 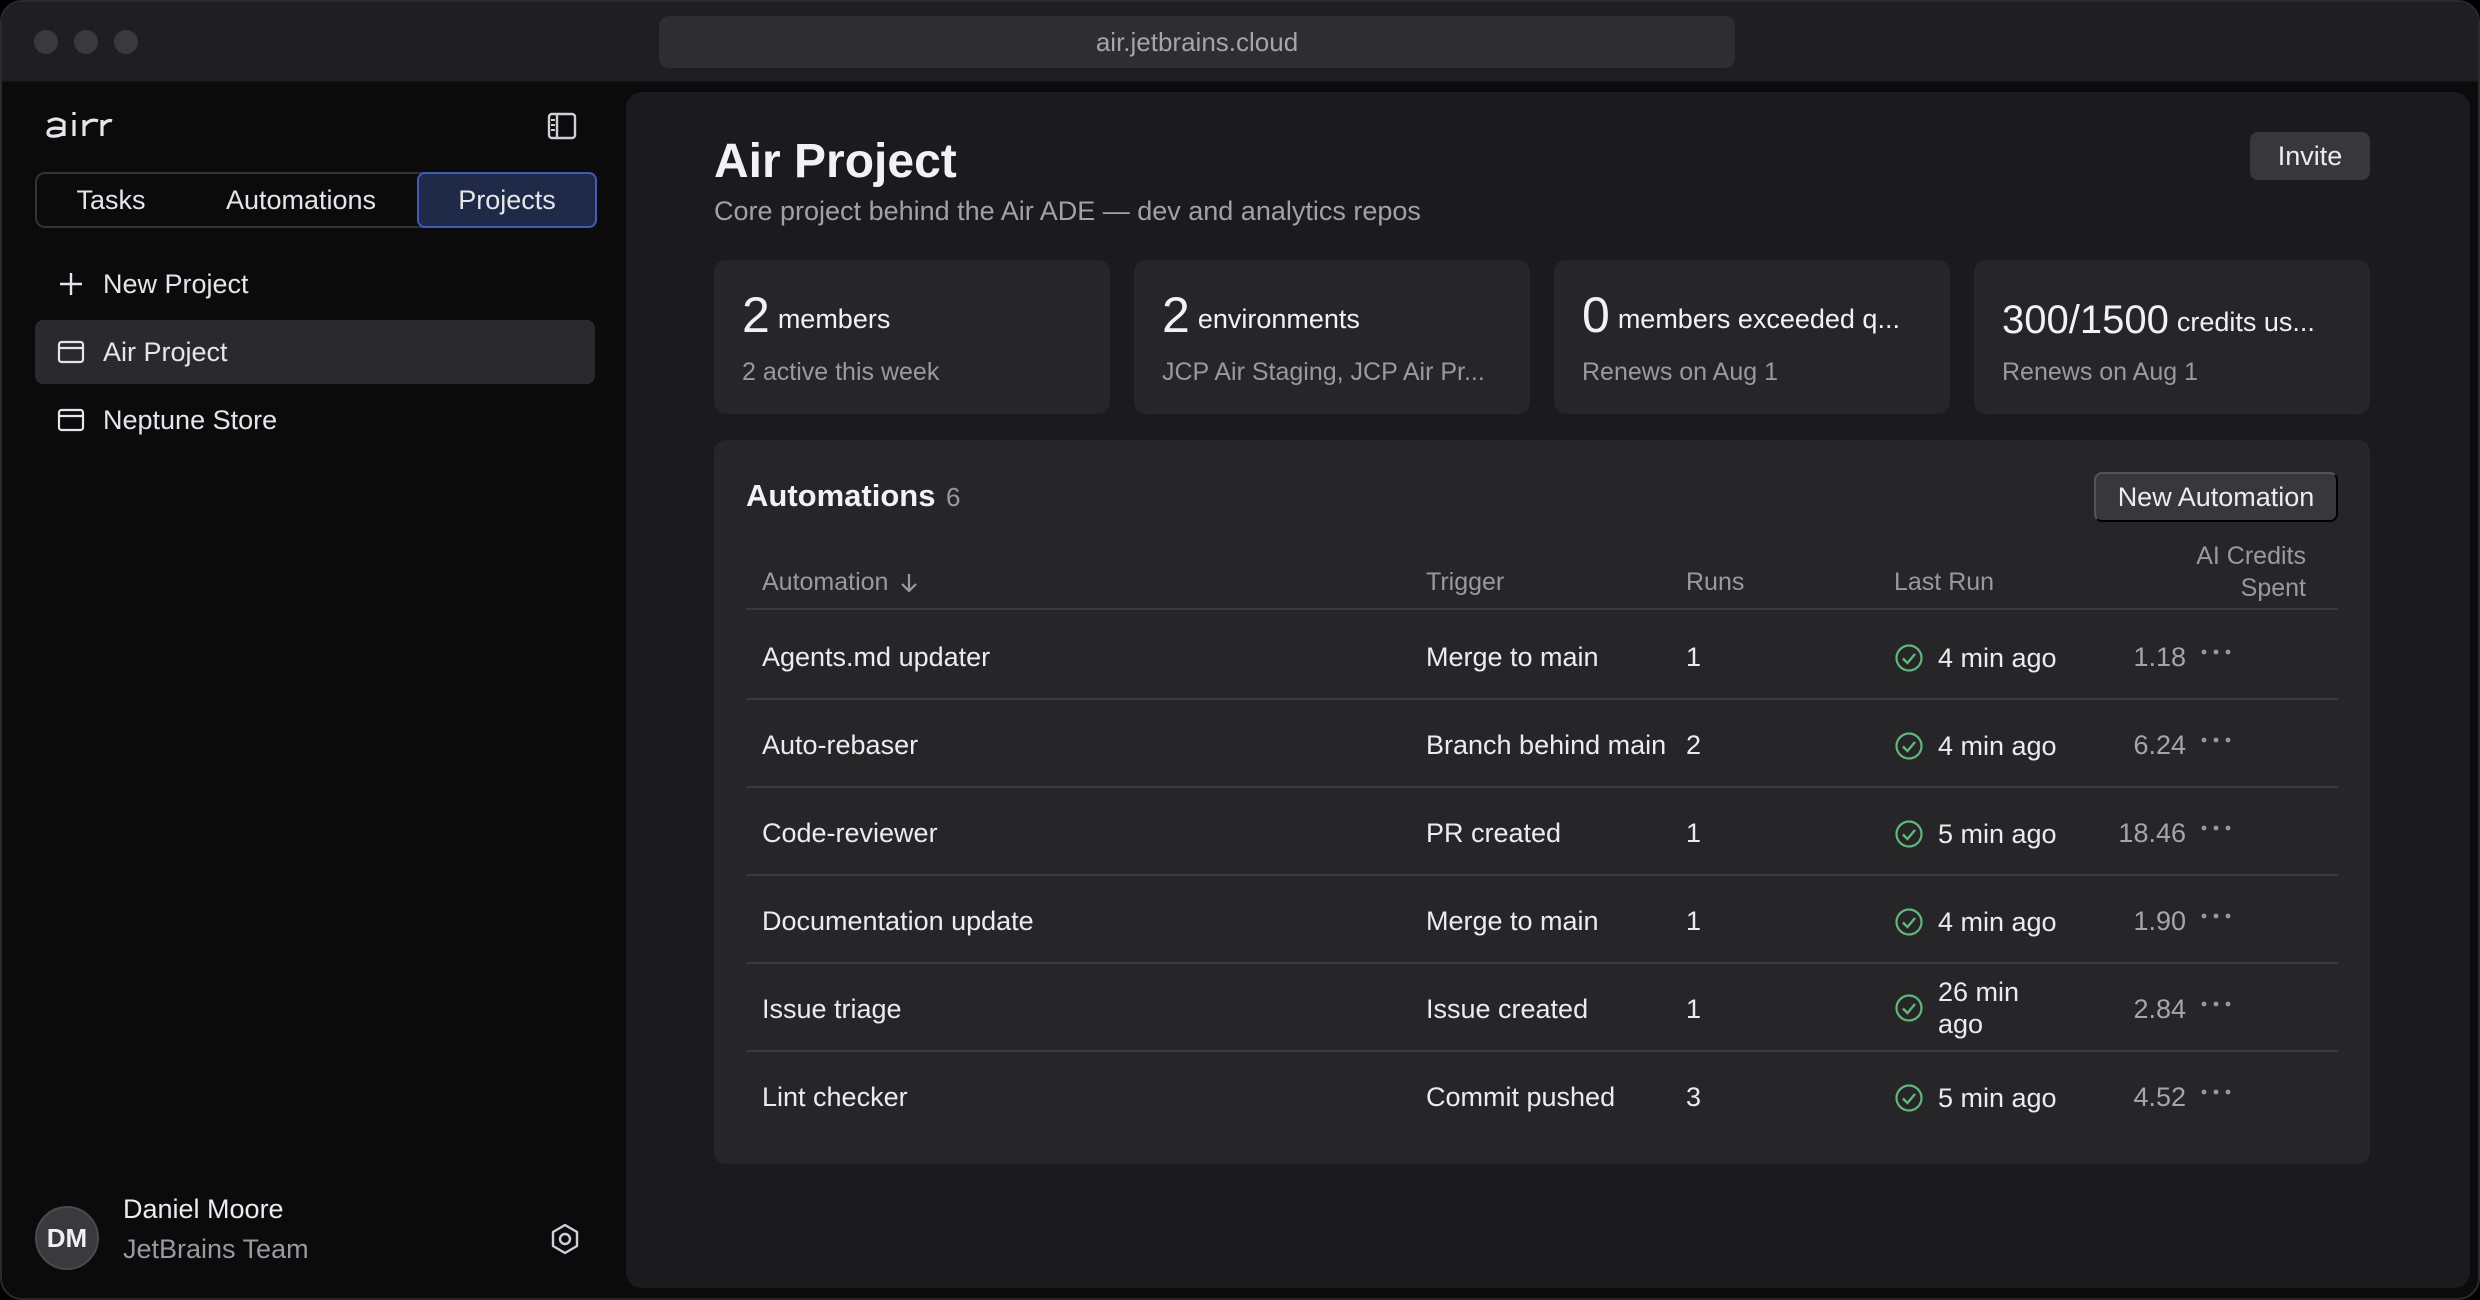 What do you see at coordinates (835, 161) in the screenshot?
I see `page-title: Air Project` at bounding box center [835, 161].